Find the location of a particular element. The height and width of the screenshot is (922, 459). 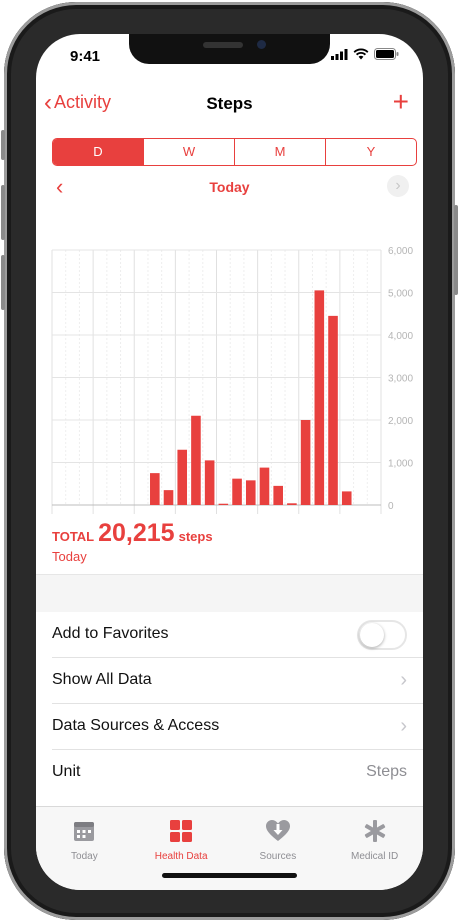

y-tick-label: 2,000 is located at coordinates (400, 421).